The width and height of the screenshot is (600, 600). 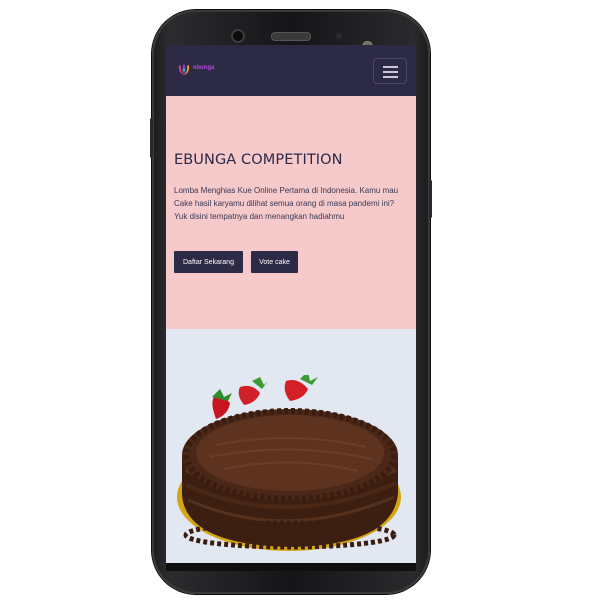 I want to click on power-button, so click(x=430, y=199).